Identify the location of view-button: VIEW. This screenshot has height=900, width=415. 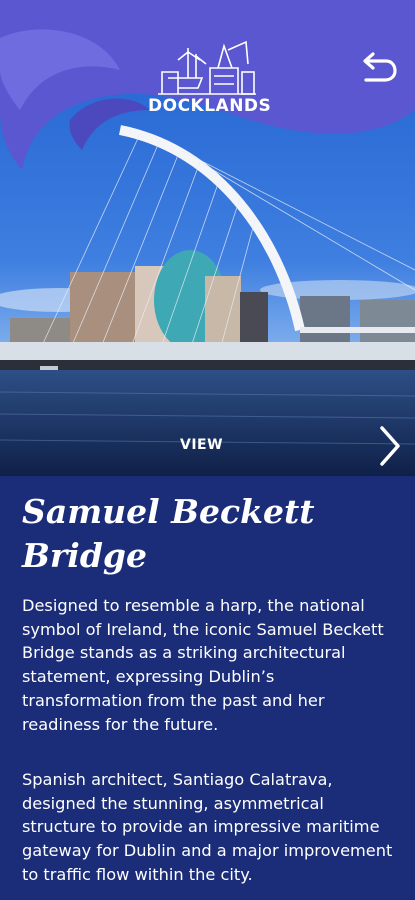
(201, 445).